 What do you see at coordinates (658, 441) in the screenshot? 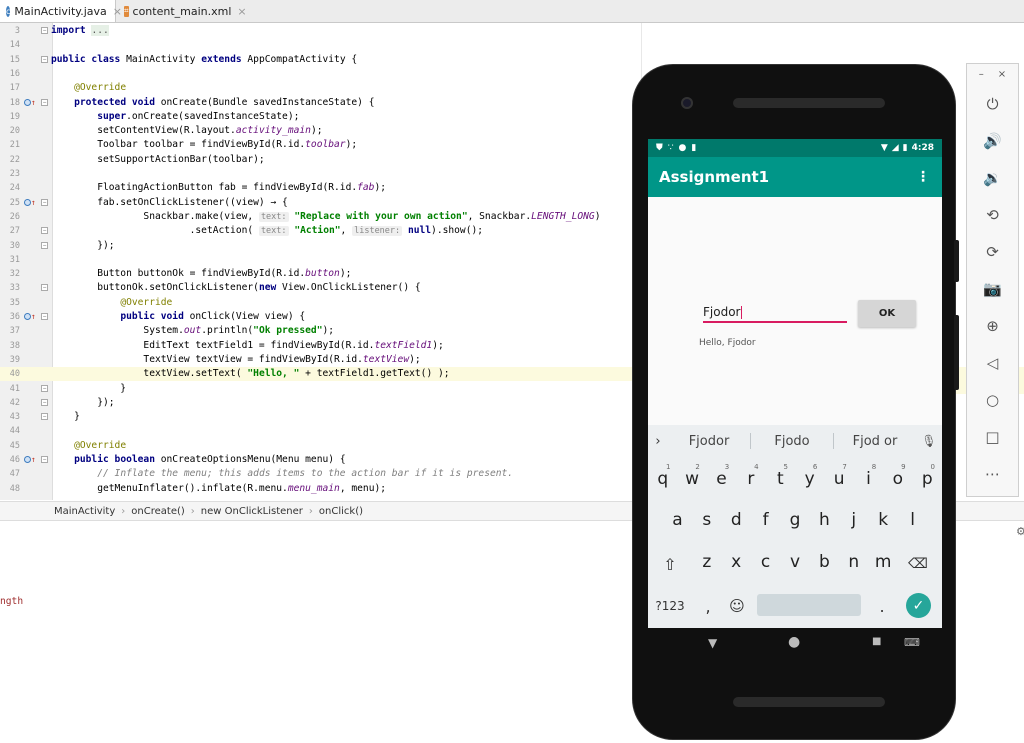
I see `chevron-right-icon: ›` at bounding box center [658, 441].